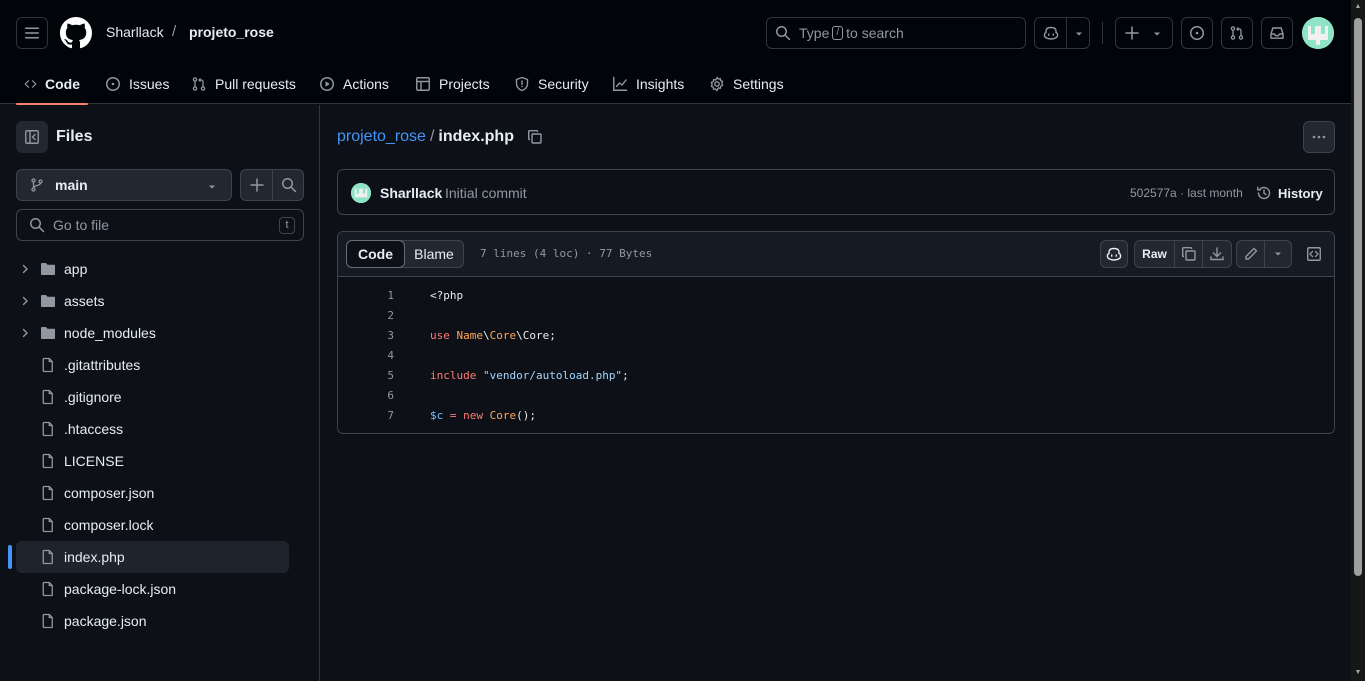  Describe the element at coordinates (152, 301) in the screenshot. I see `tree-item-assets: assets` at that location.